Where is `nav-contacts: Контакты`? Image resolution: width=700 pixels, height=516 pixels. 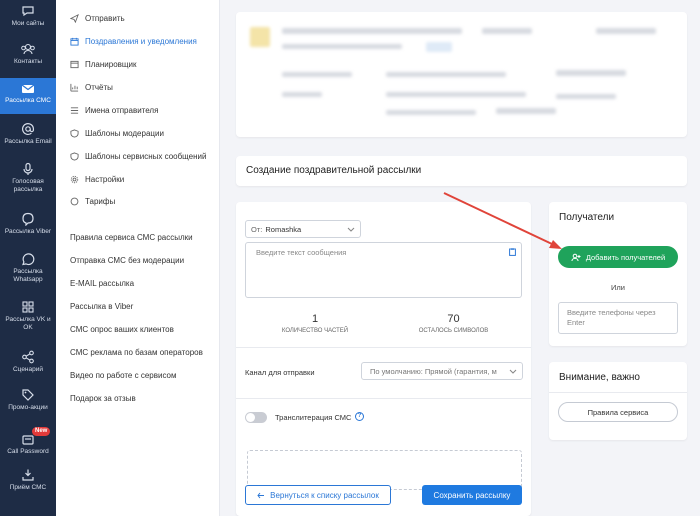 nav-contacts: Контакты is located at coordinates (28, 57).